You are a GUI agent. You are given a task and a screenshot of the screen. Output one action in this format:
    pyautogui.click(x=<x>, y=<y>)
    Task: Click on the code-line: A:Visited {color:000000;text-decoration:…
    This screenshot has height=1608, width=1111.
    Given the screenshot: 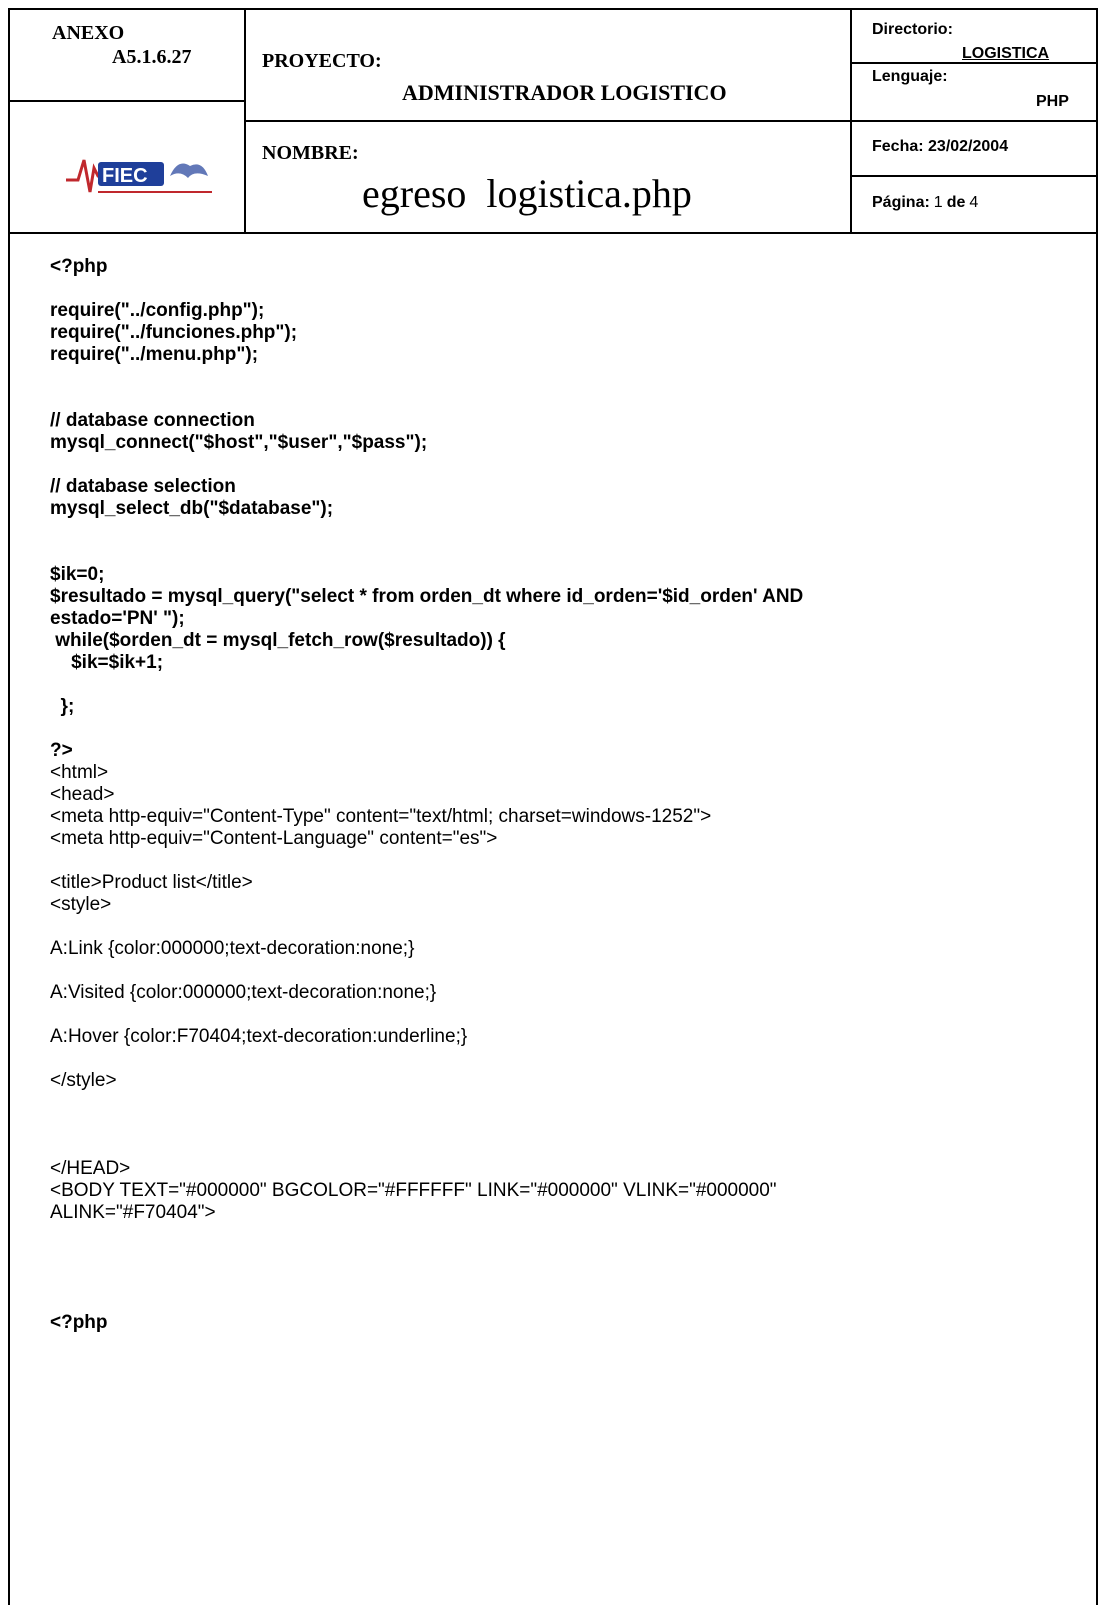 What is the action you would take?
    pyautogui.click(x=243, y=992)
    